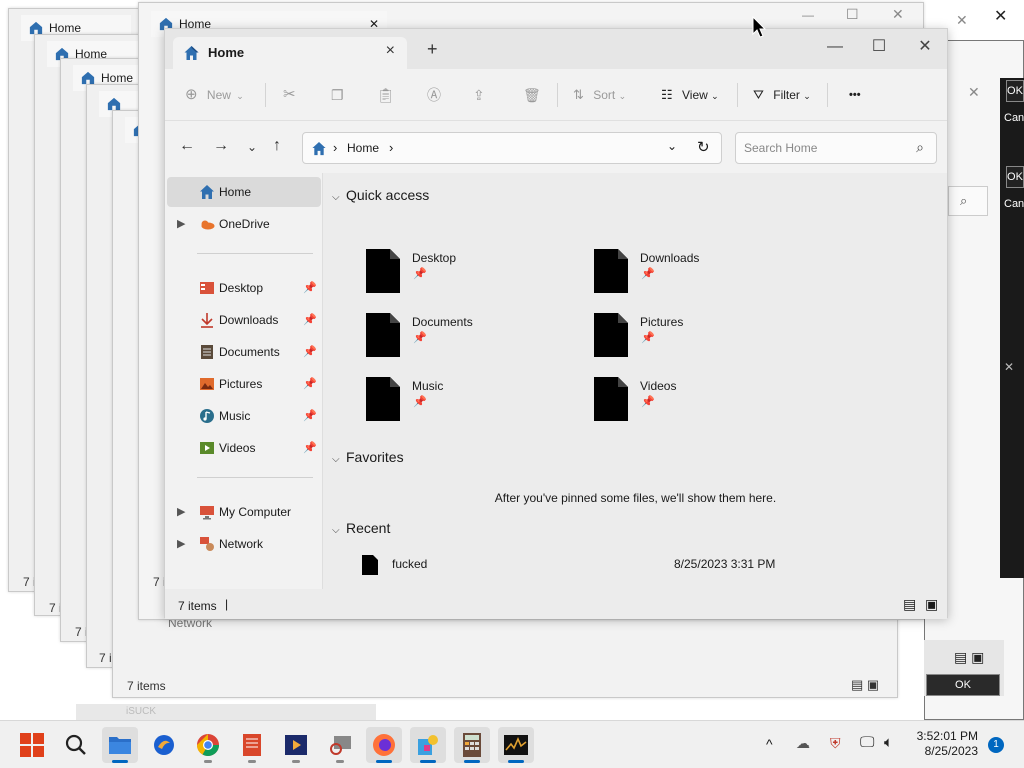 The width and height of the screenshot is (1024, 768). Describe the element at coordinates (947, 744) in the screenshot. I see `system-clock: 3:52:01 PM 8/25/2023` at that location.